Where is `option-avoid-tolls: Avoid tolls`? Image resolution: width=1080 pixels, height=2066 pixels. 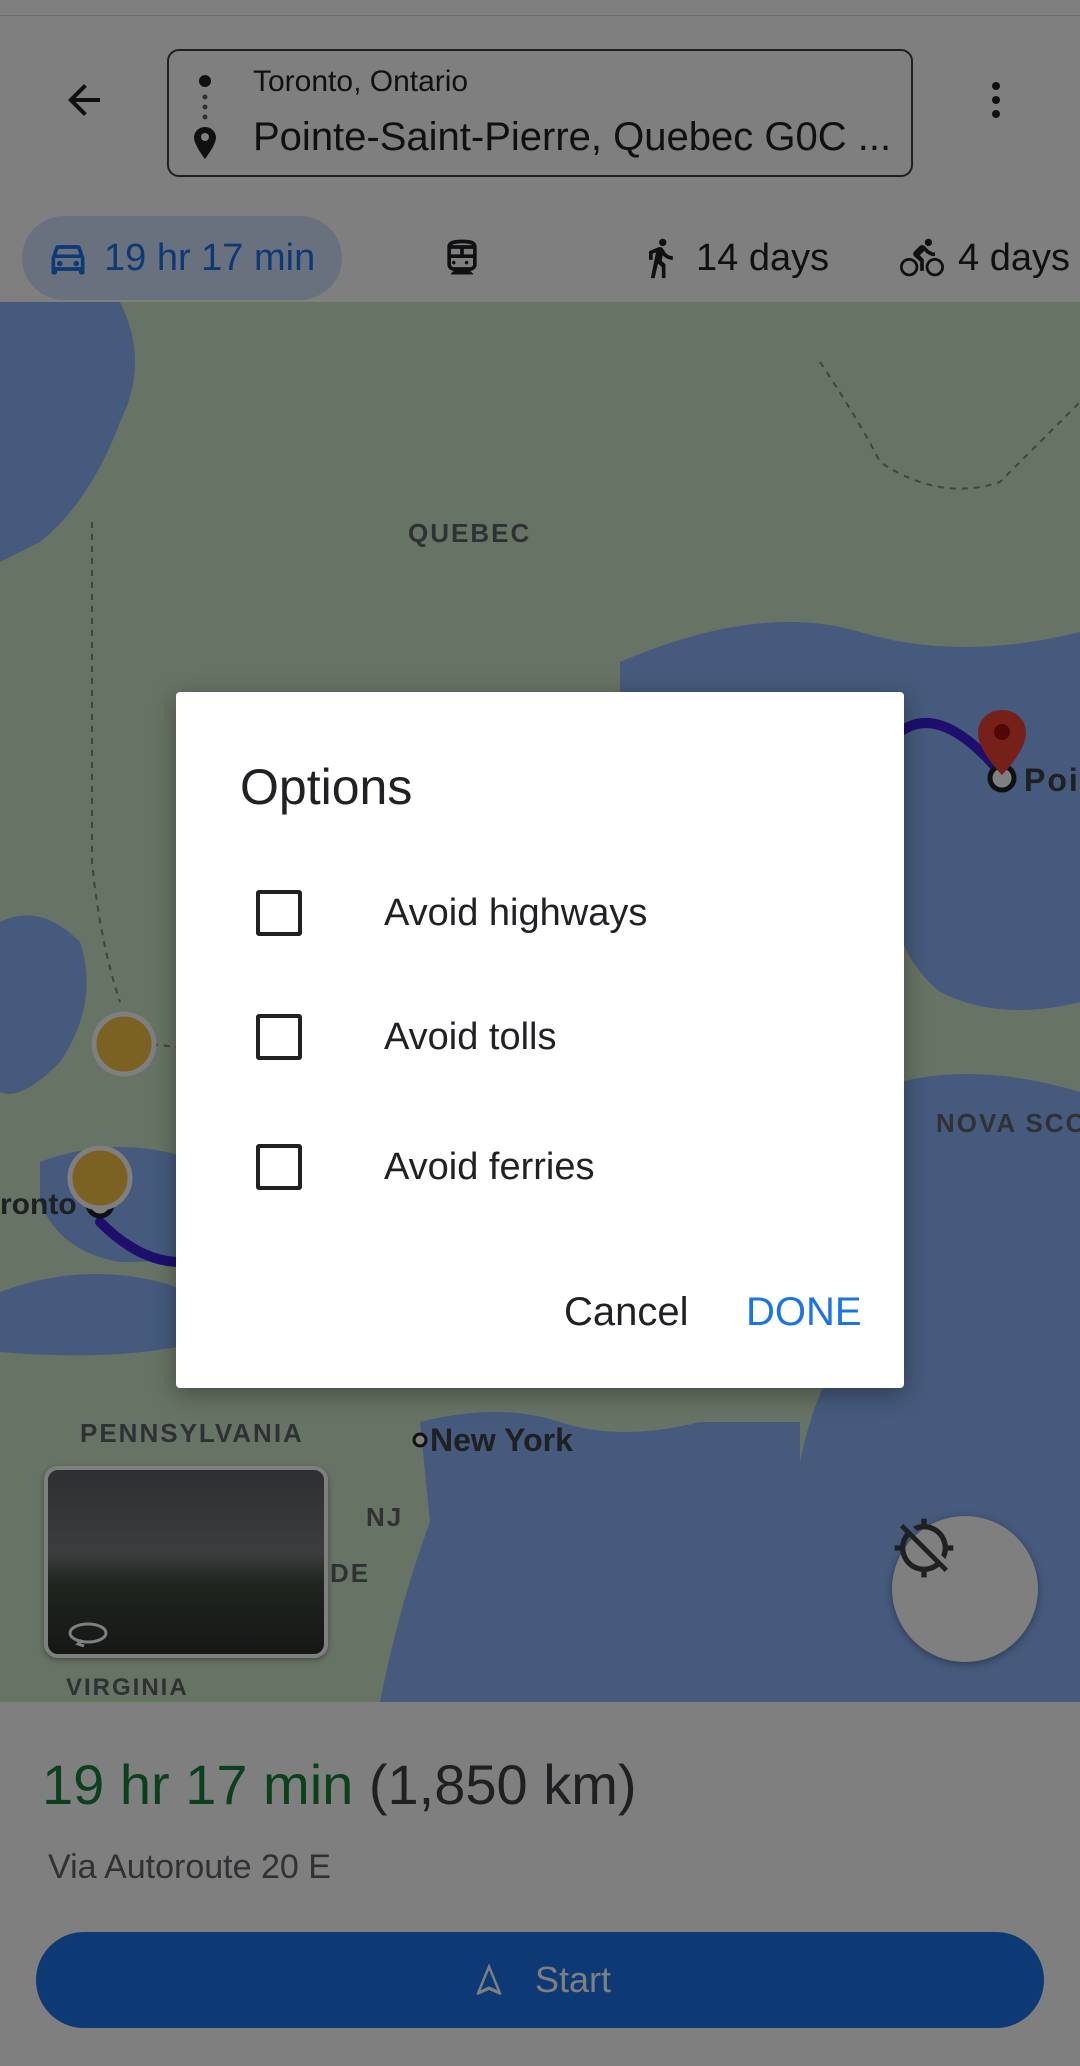
option-avoid-tolls: Avoid tolls is located at coordinates (540, 1037).